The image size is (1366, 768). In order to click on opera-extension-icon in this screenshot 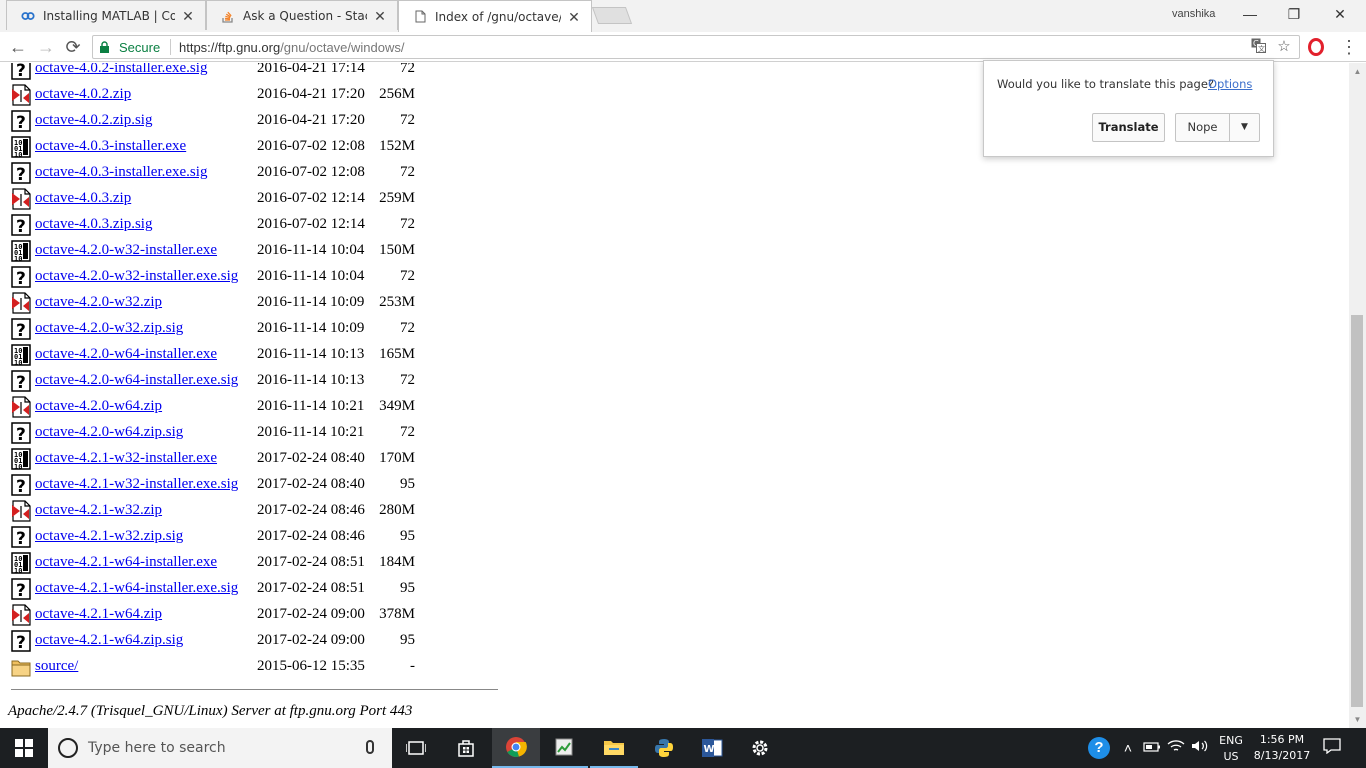, I will do `click(1316, 47)`.